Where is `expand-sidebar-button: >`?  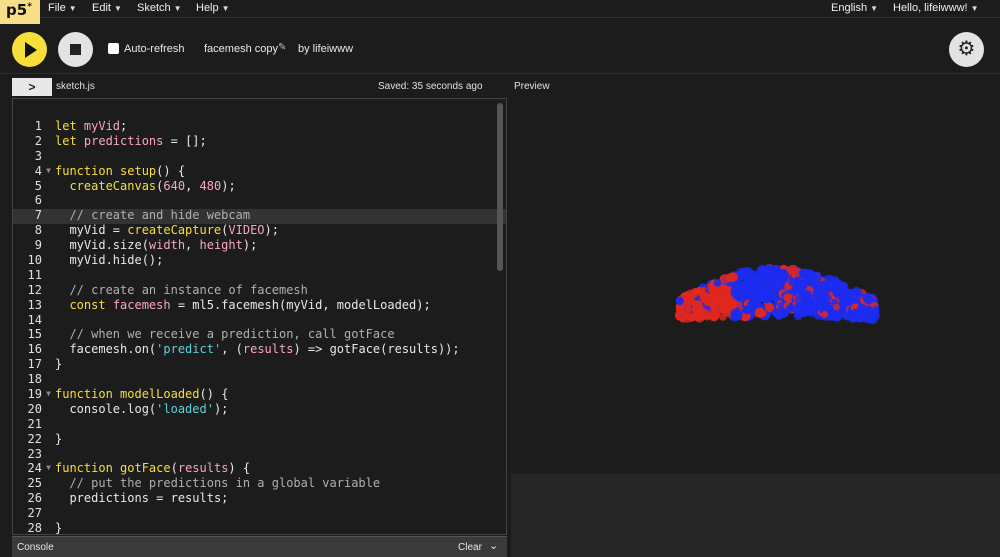 expand-sidebar-button: > is located at coordinates (32, 87).